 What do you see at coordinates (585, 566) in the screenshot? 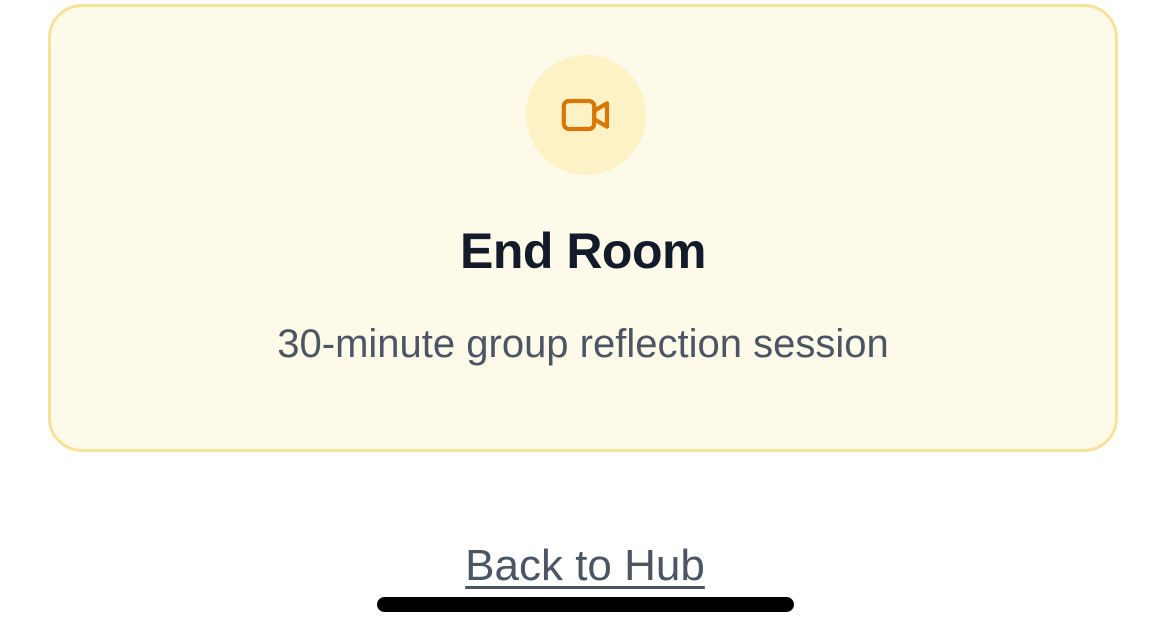
I see `back-to-hub-link: Back to Hub` at bounding box center [585, 566].